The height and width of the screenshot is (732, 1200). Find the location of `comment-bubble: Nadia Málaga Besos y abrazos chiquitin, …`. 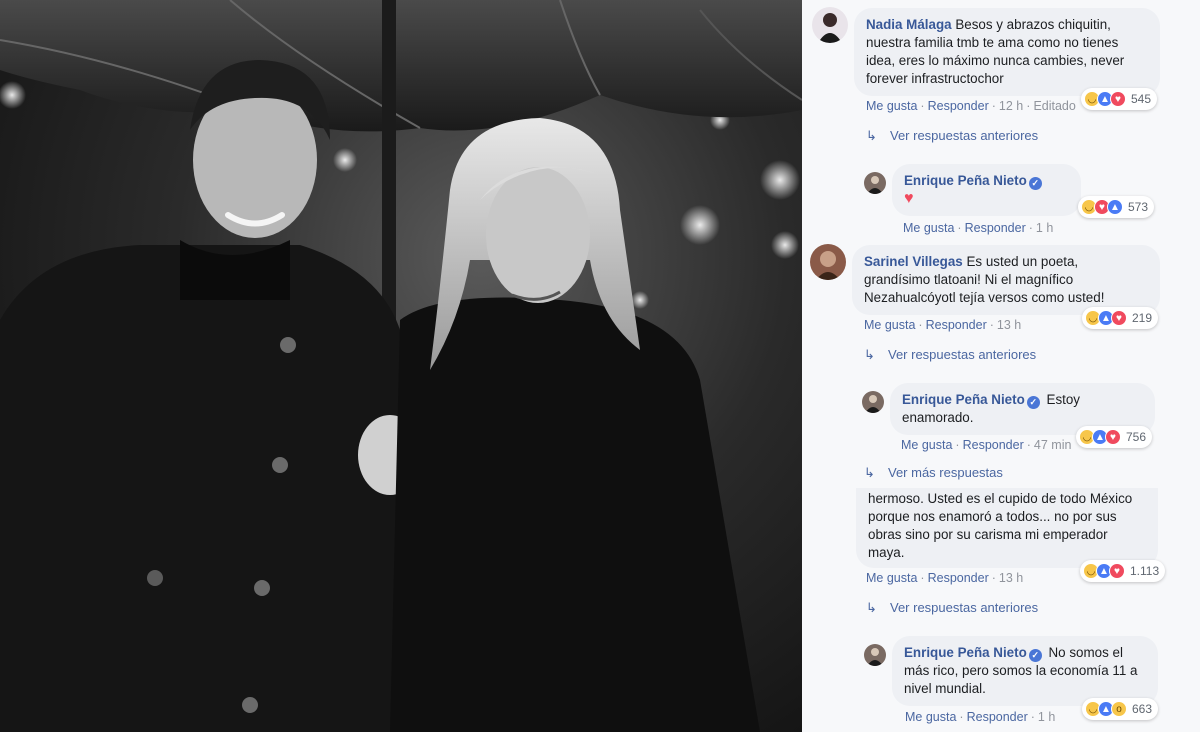

comment-bubble: Nadia Málaga Besos y abrazos chiquitin, … is located at coordinates (1007, 52).